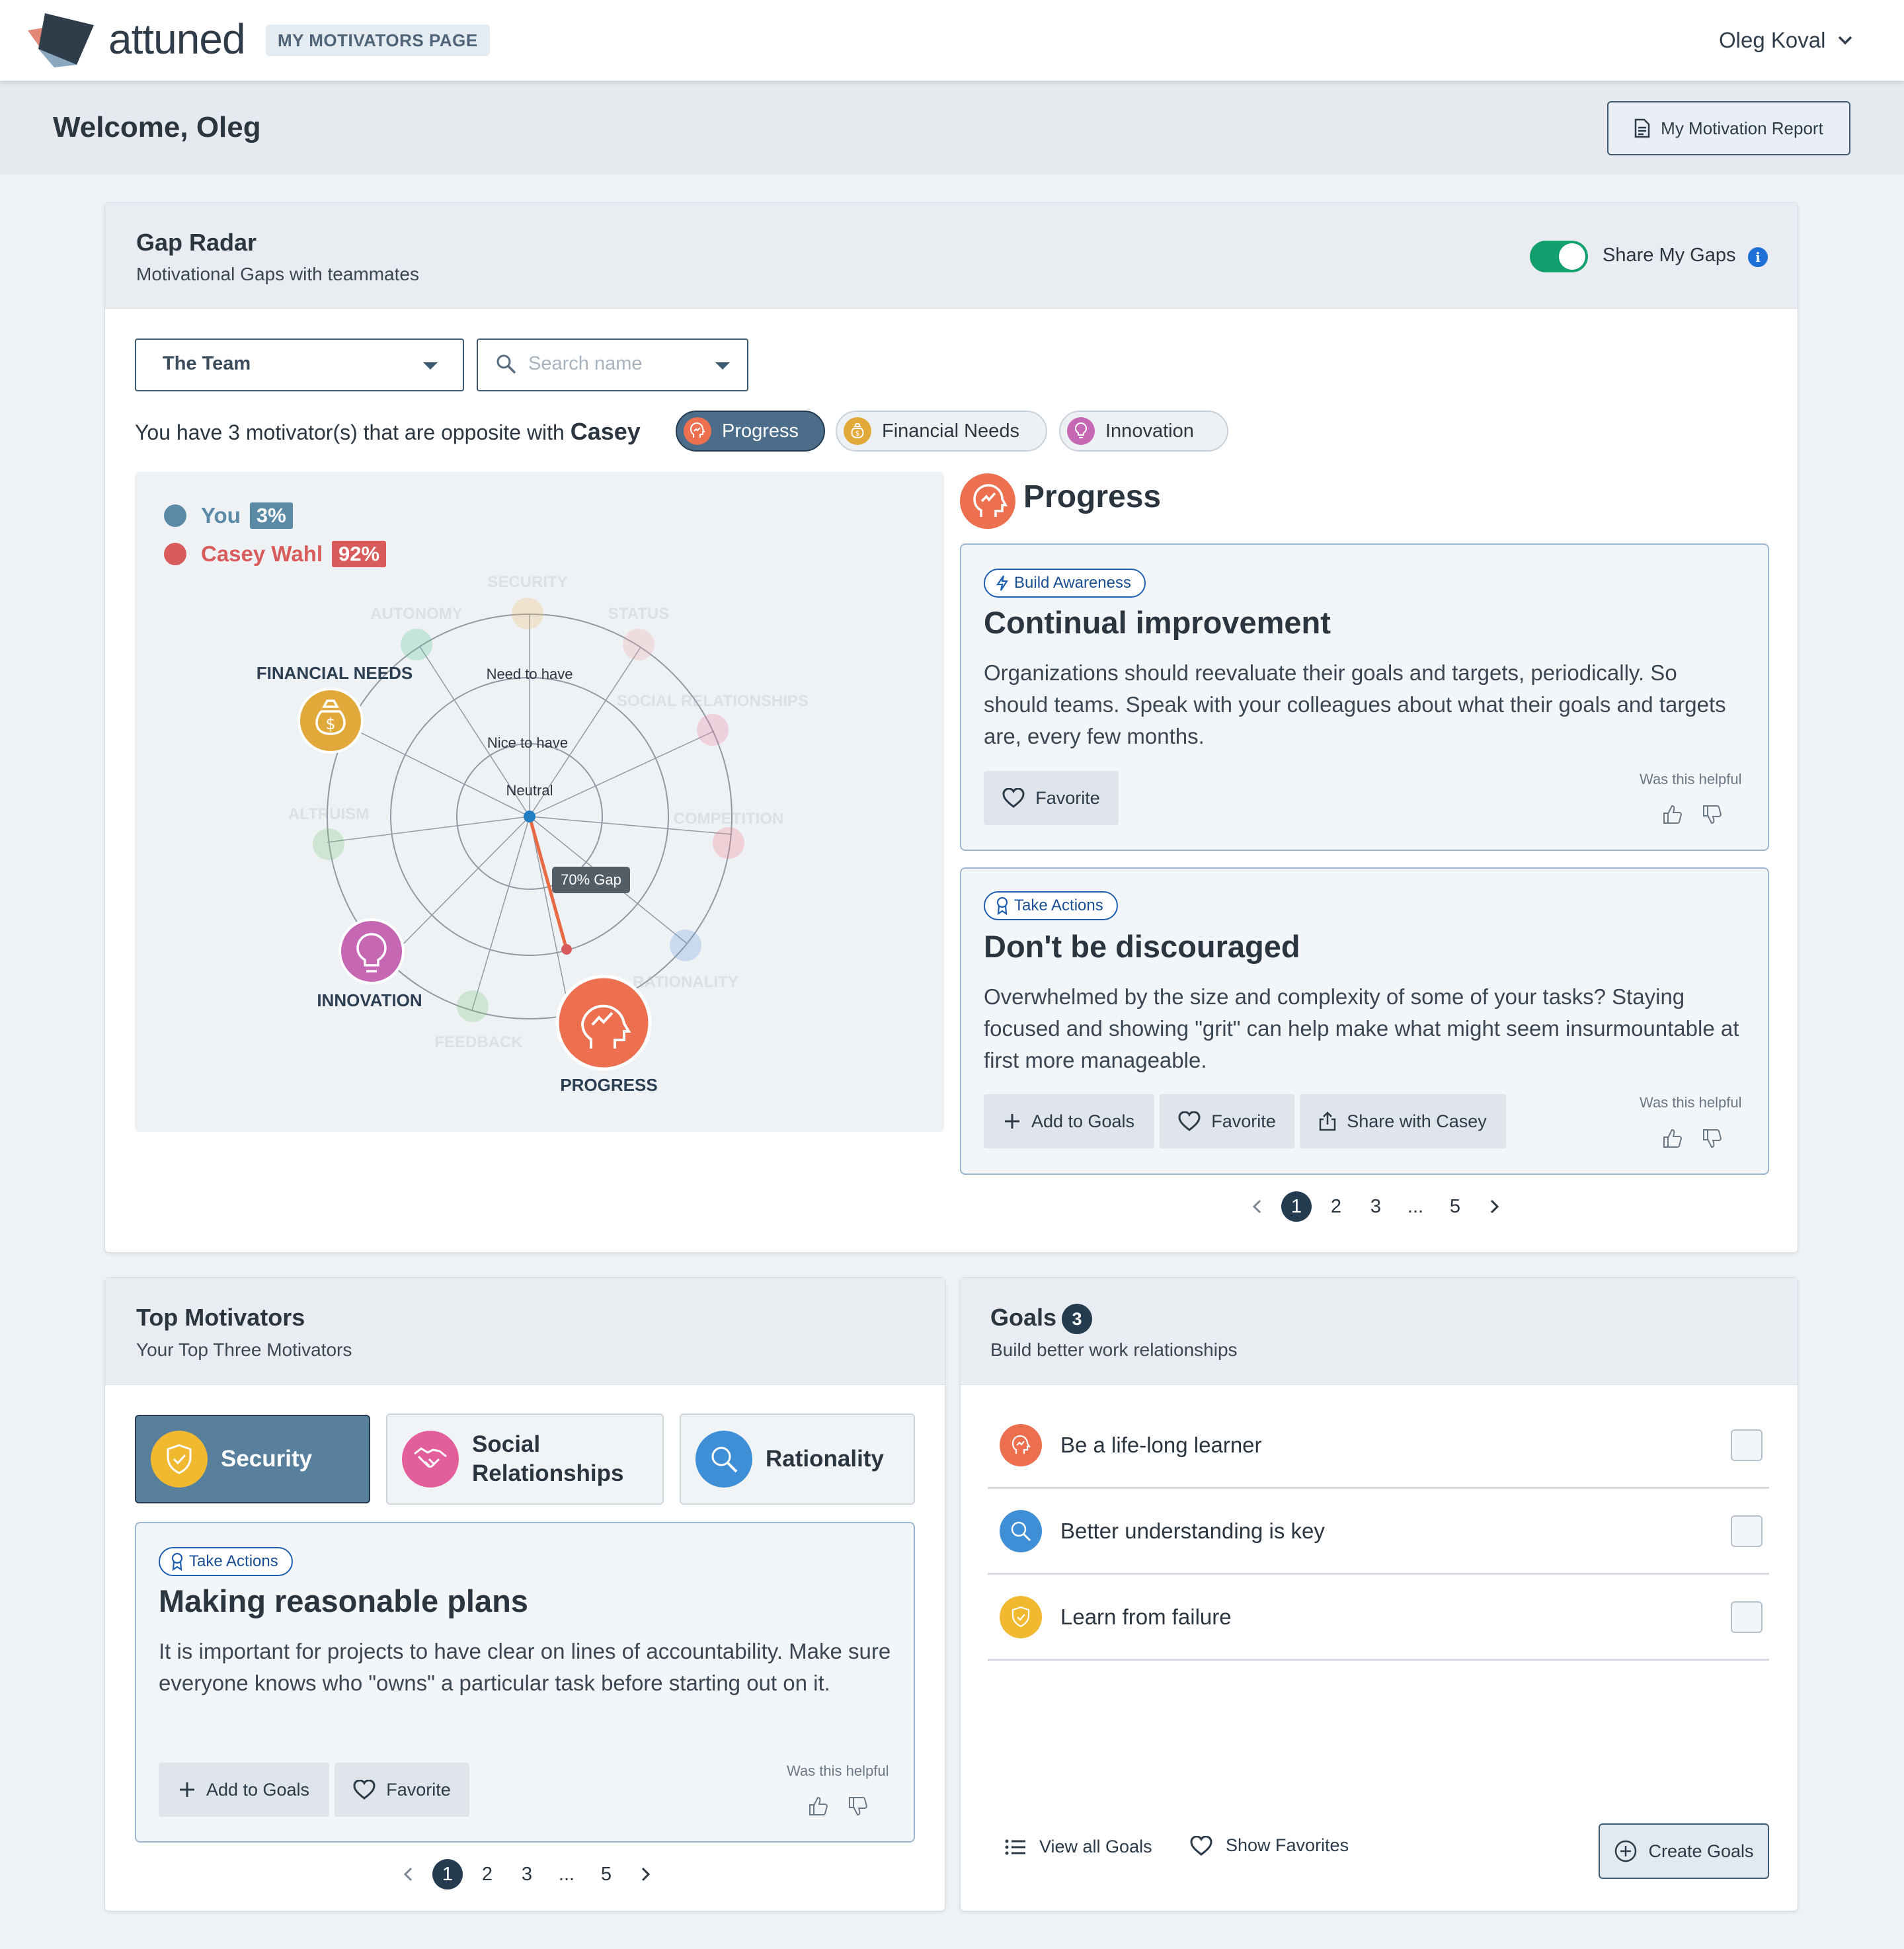  I want to click on magnifier-icon, so click(1021, 1530).